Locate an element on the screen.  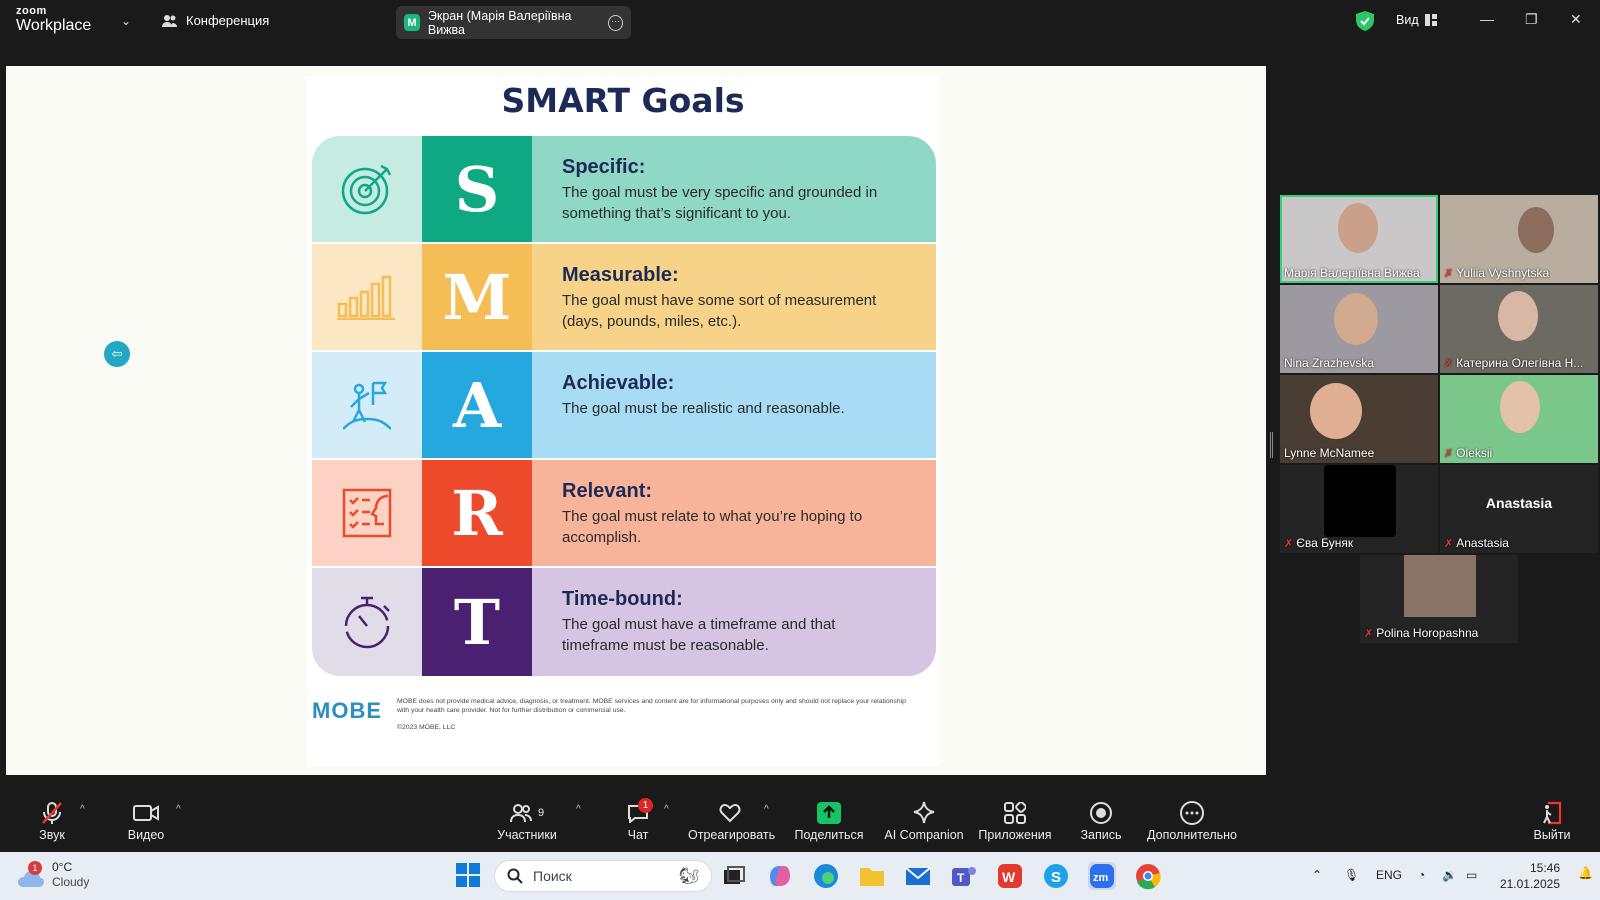
apps-button: Приложения is located at coordinates (1015, 821).